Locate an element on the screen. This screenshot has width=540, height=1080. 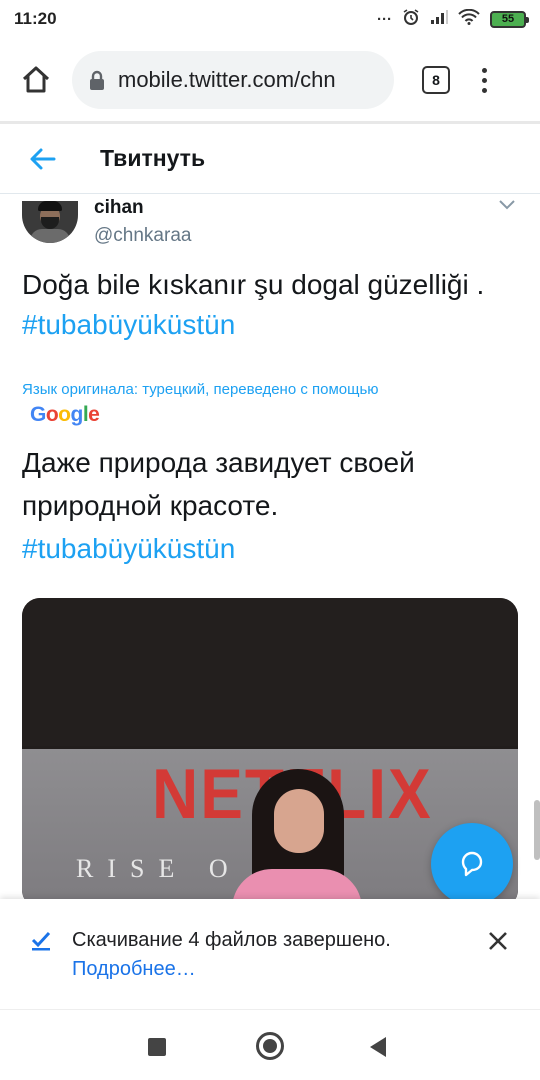
home-nav-button is located at coordinates (270, 1046).